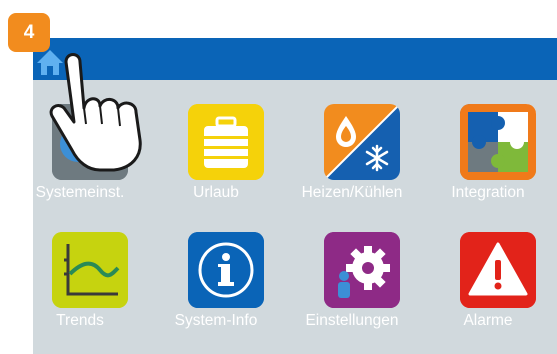 The height and width of the screenshot is (354, 557). I want to click on trends-icon, so click(90, 270).